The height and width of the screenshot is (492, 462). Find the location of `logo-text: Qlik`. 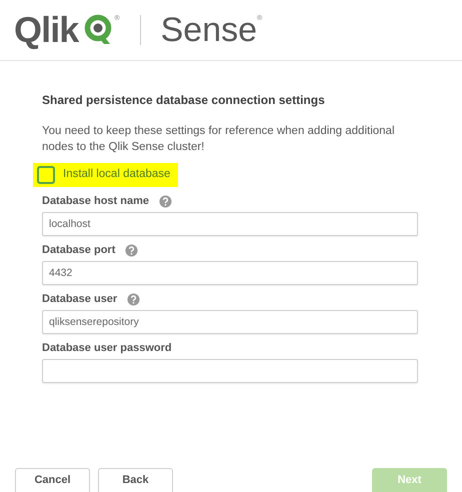

logo-text: Qlik is located at coordinates (46, 30).